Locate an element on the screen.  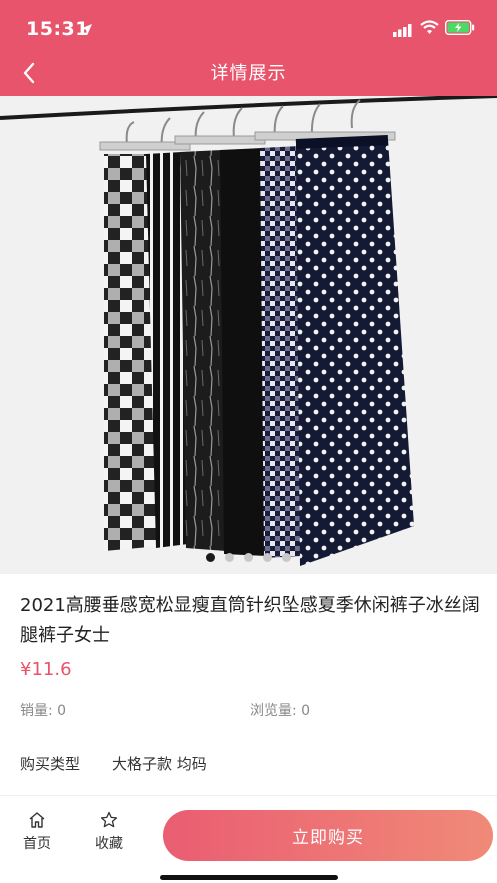
signal-icon is located at coordinates (403, 31).